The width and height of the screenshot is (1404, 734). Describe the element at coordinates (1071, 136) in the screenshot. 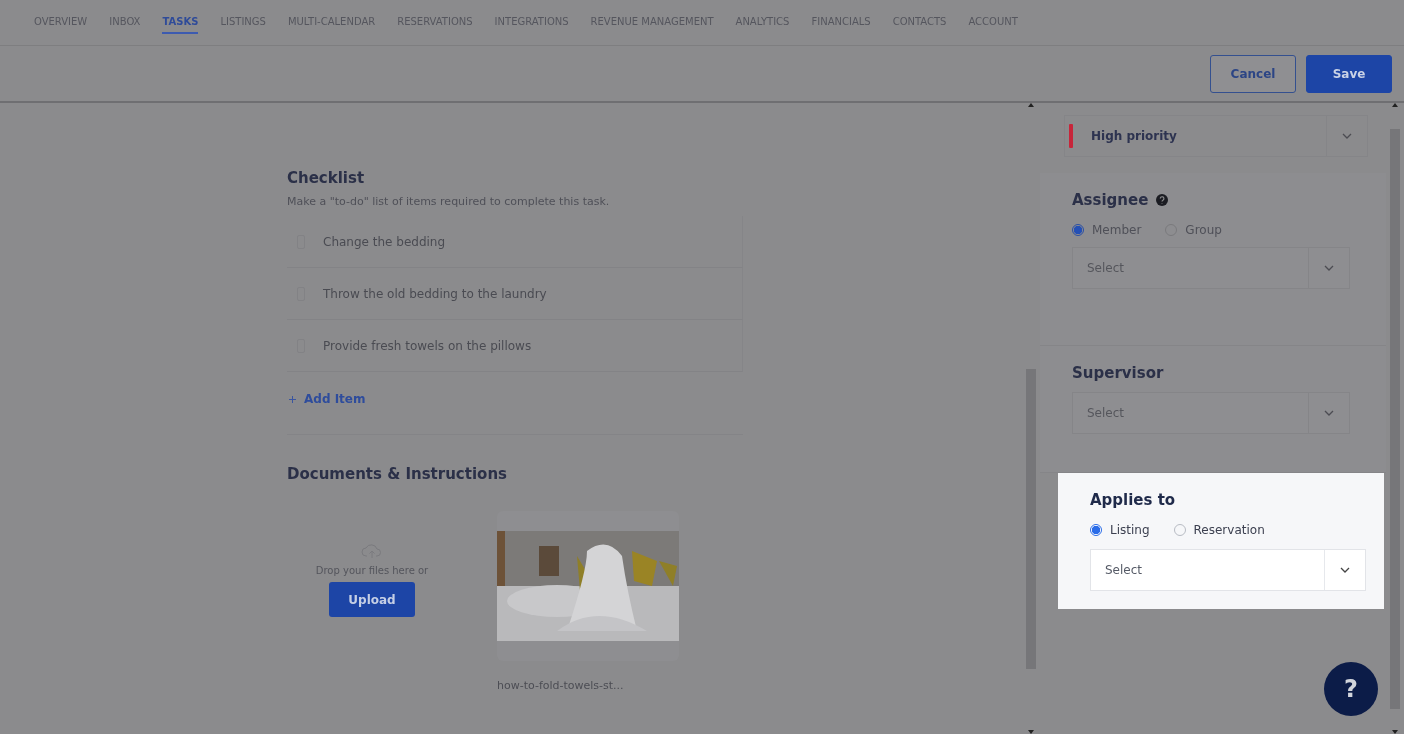

I see `priority-marker` at that location.